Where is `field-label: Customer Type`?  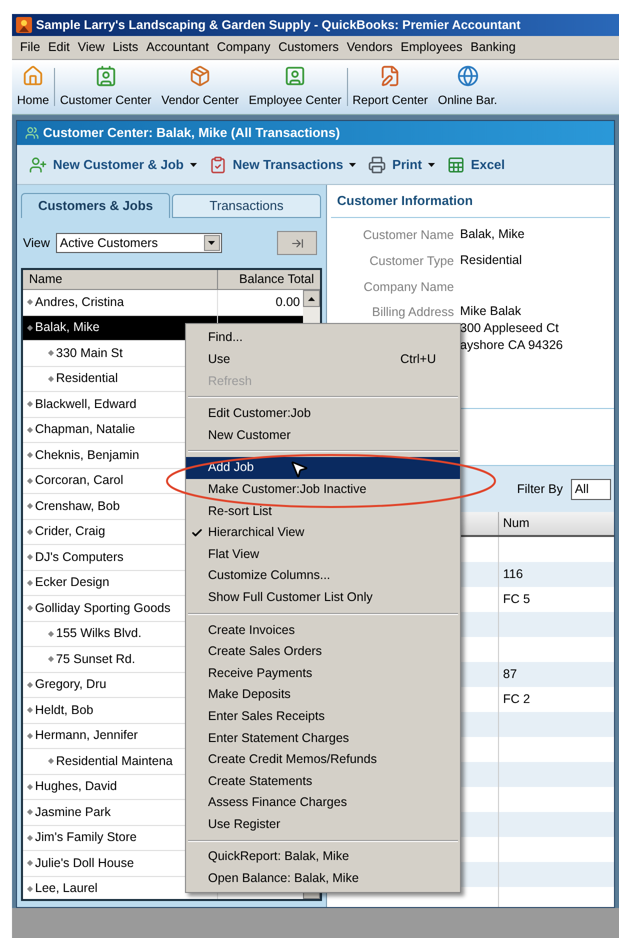
field-label: Customer Type is located at coordinates (411, 261).